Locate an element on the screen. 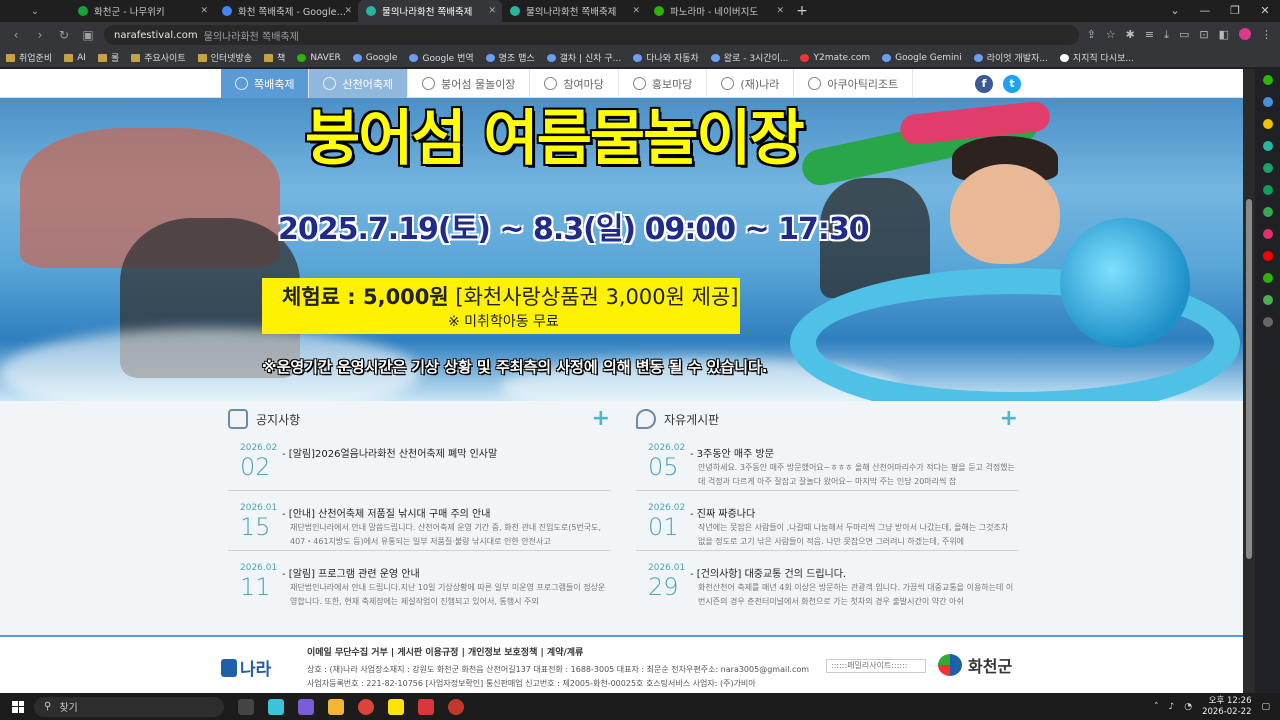  back-icon: ‹ is located at coordinates (16, 35).